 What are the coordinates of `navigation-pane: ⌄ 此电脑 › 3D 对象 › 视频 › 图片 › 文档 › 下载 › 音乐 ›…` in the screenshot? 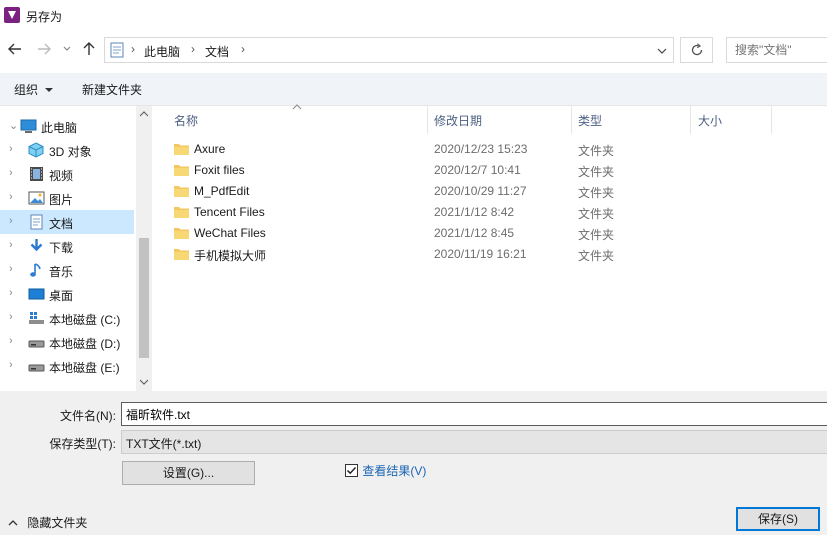 It's located at (76, 248).